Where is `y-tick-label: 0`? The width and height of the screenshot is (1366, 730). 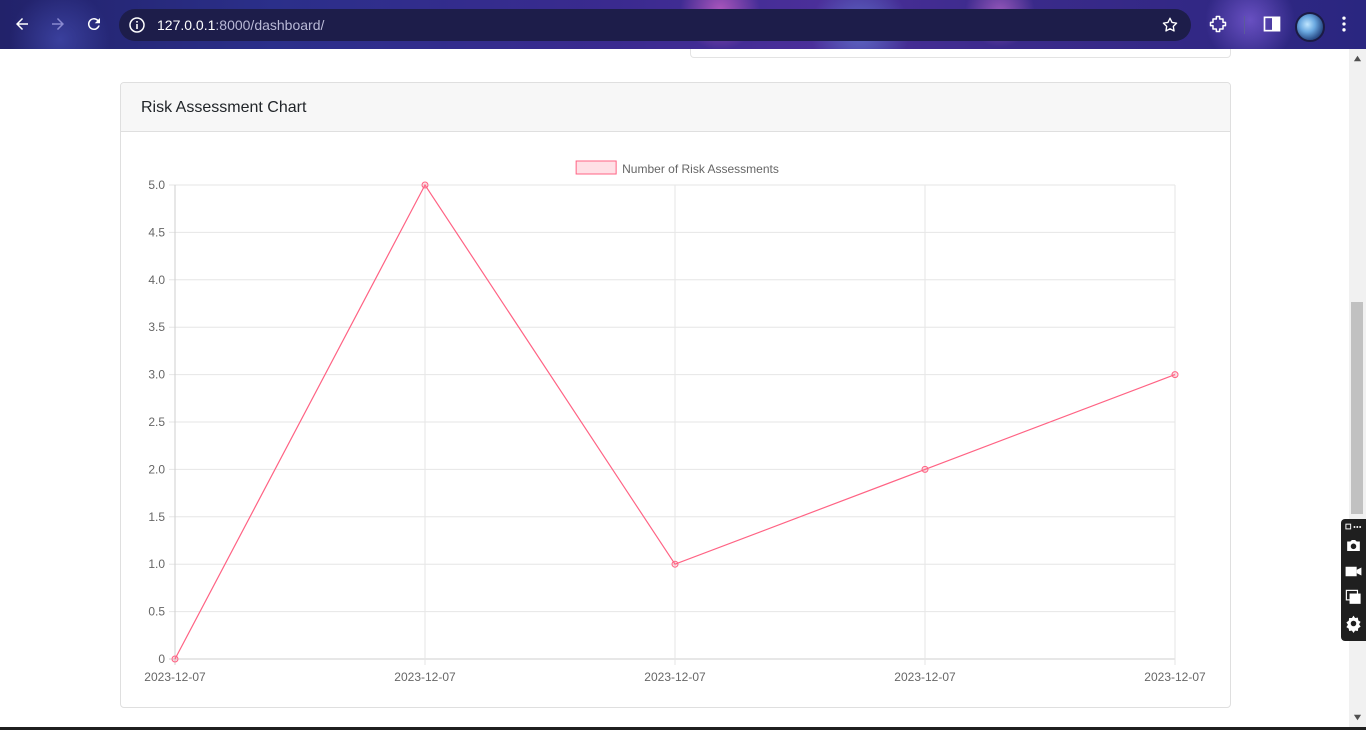
y-tick-label: 0 is located at coordinates (161, 659).